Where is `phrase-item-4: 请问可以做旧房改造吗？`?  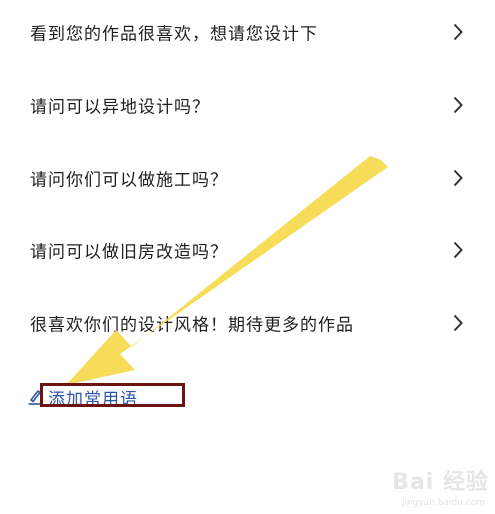 phrase-item-4: 请问可以做旧房改造吗？ is located at coordinates (247, 250).